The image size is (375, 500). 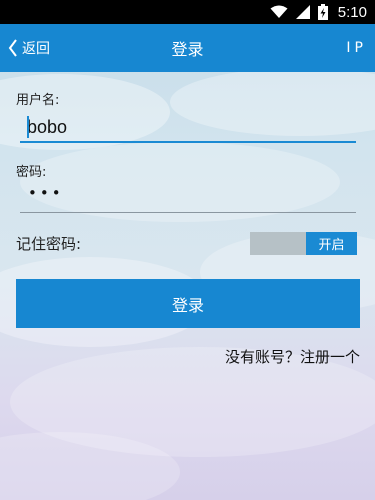 What do you see at coordinates (303, 243) in the screenshot?
I see `remember-password-toggle: 开启` at bounding box center [303, 243].